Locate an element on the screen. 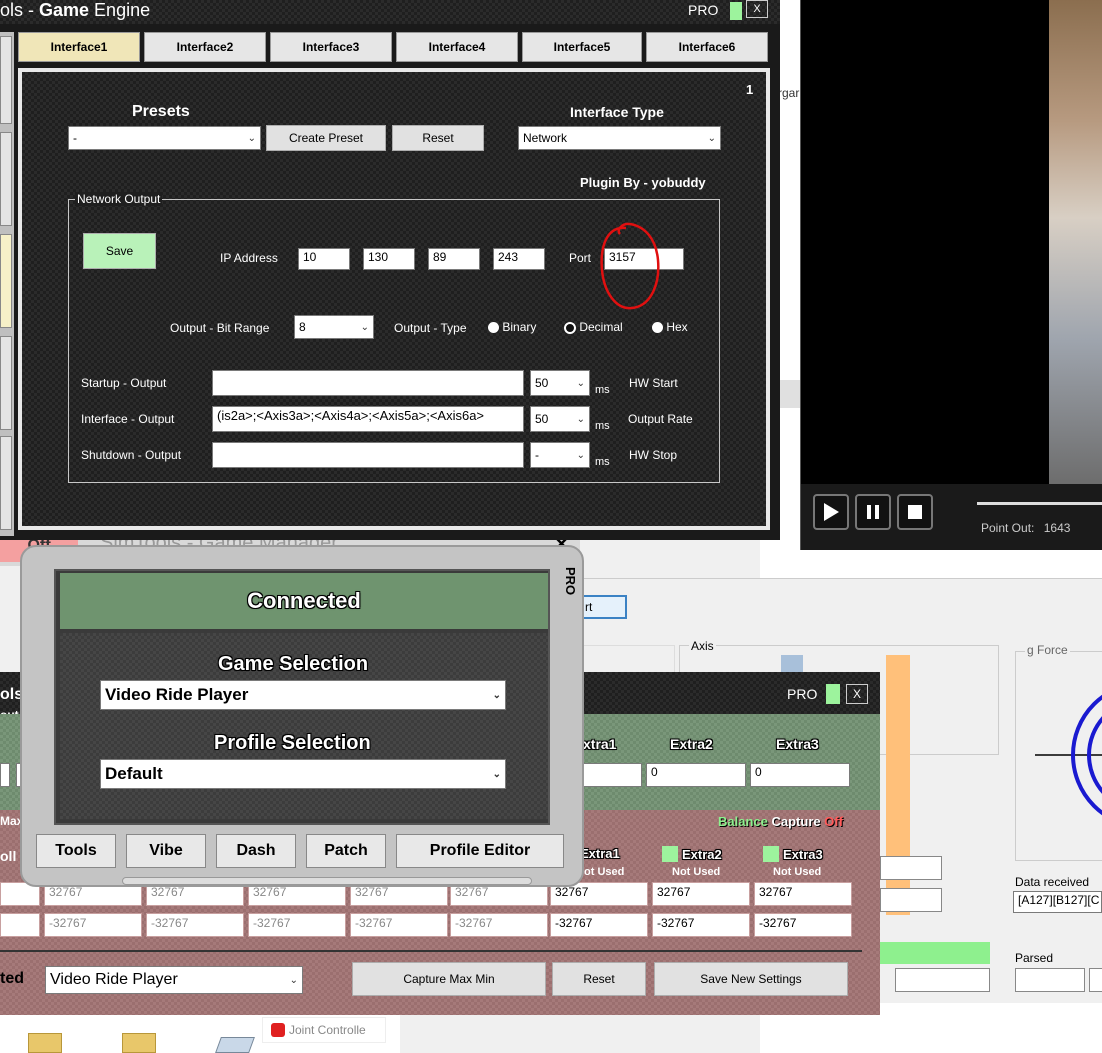 The width and height of the screenshot is (1102, 1053). interface-type-value: Network is located at coordinates (545, 138).